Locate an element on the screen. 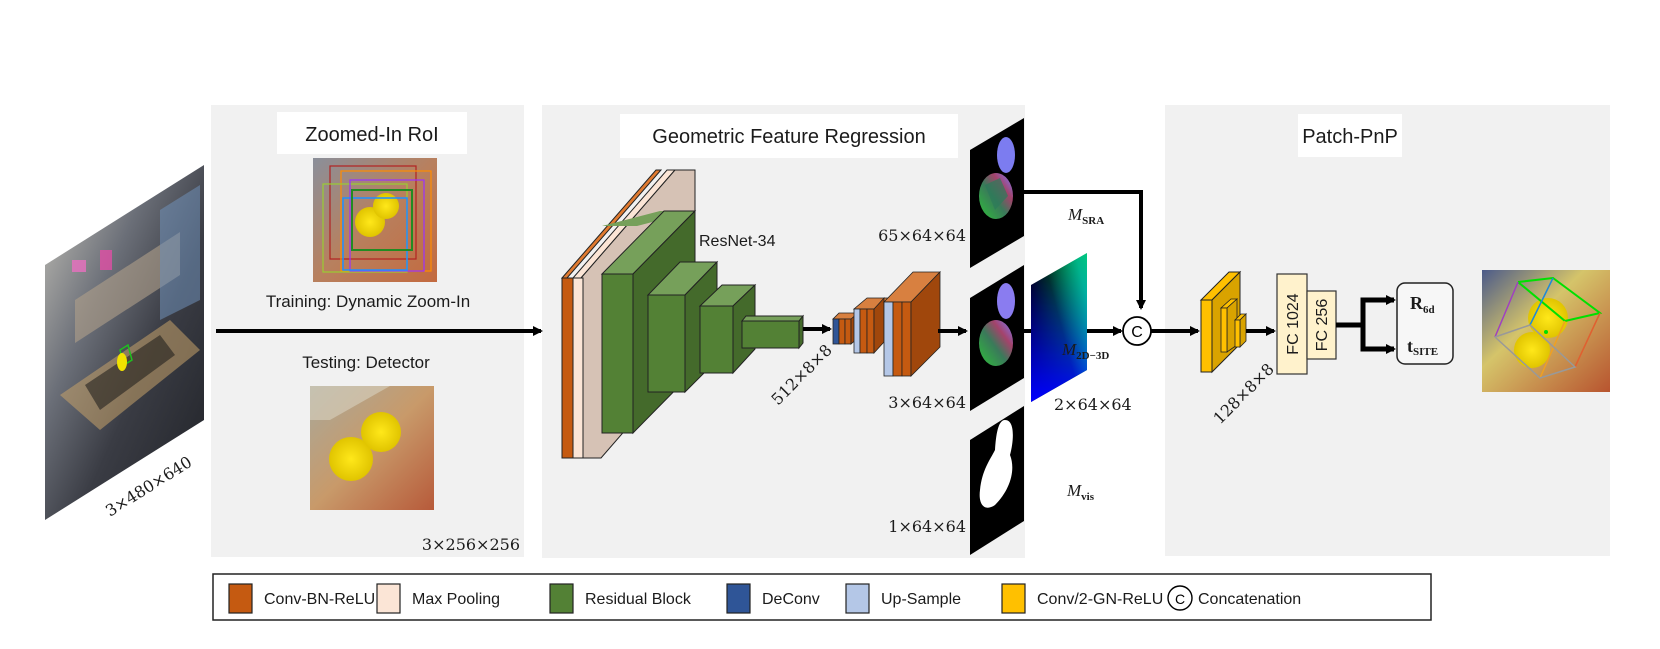  legend-label: Conv/2-GN-ReLU is located at coordinates (1100, 599).